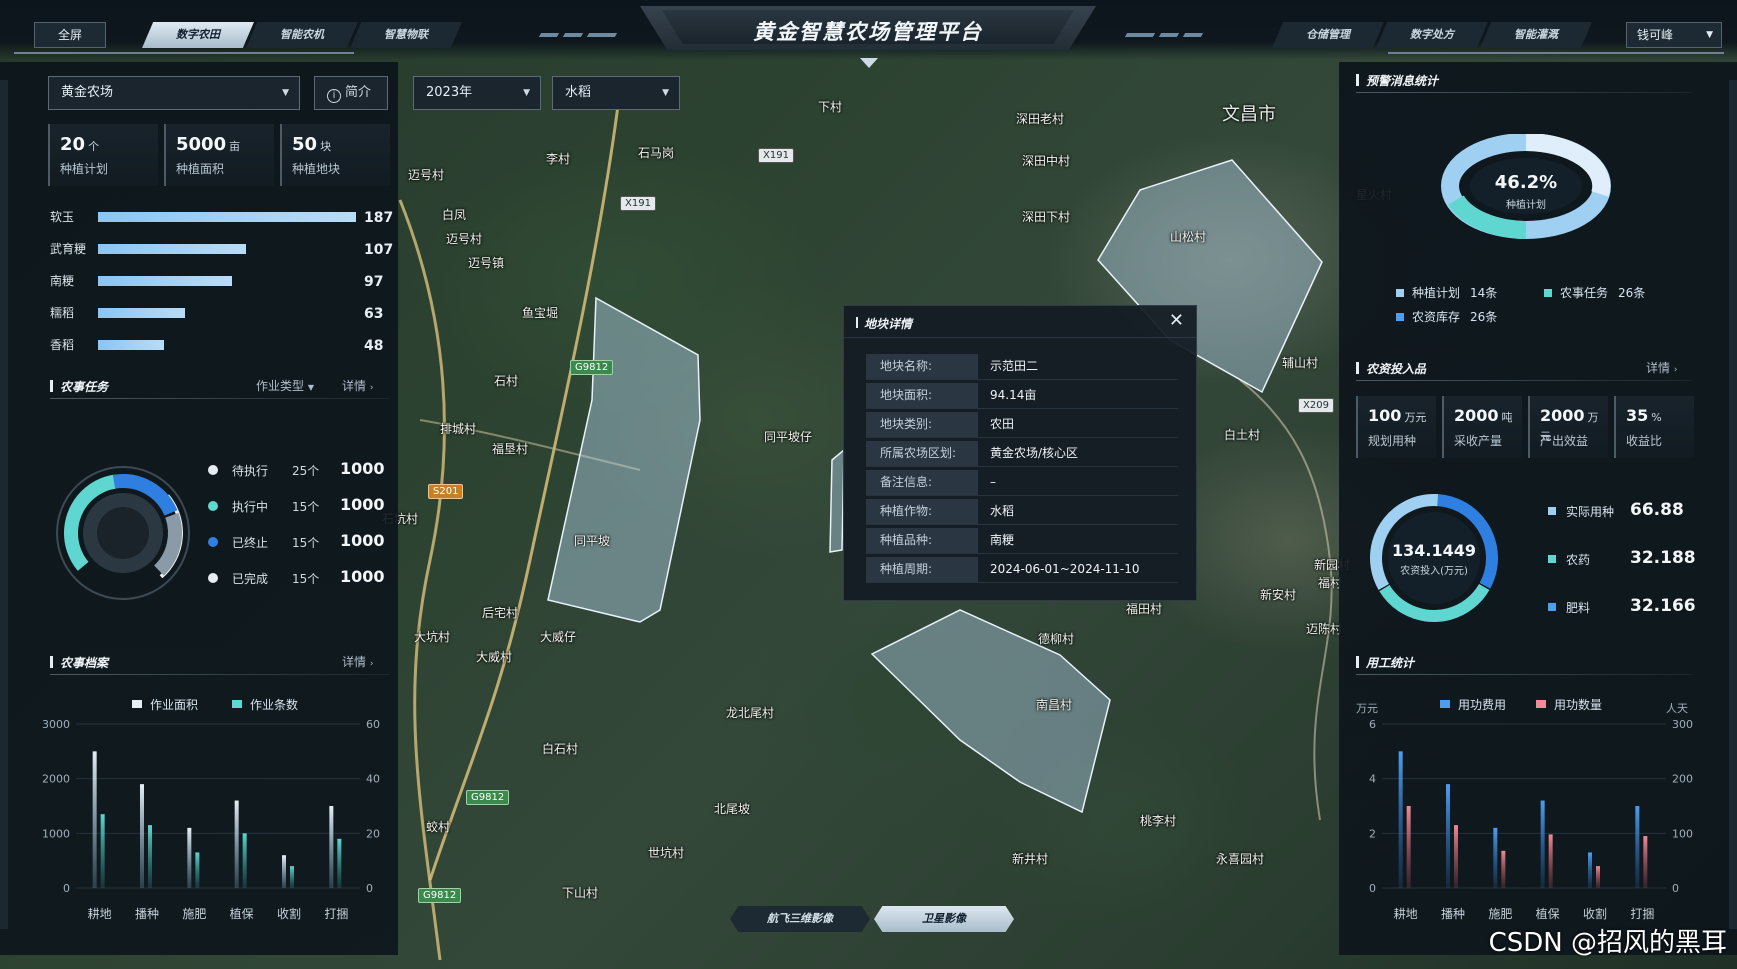 This screenshot has width=1737, height=969. Describe the element at coordinates (993, 482) in the screenshot. I see `popup-value: –` at that location.